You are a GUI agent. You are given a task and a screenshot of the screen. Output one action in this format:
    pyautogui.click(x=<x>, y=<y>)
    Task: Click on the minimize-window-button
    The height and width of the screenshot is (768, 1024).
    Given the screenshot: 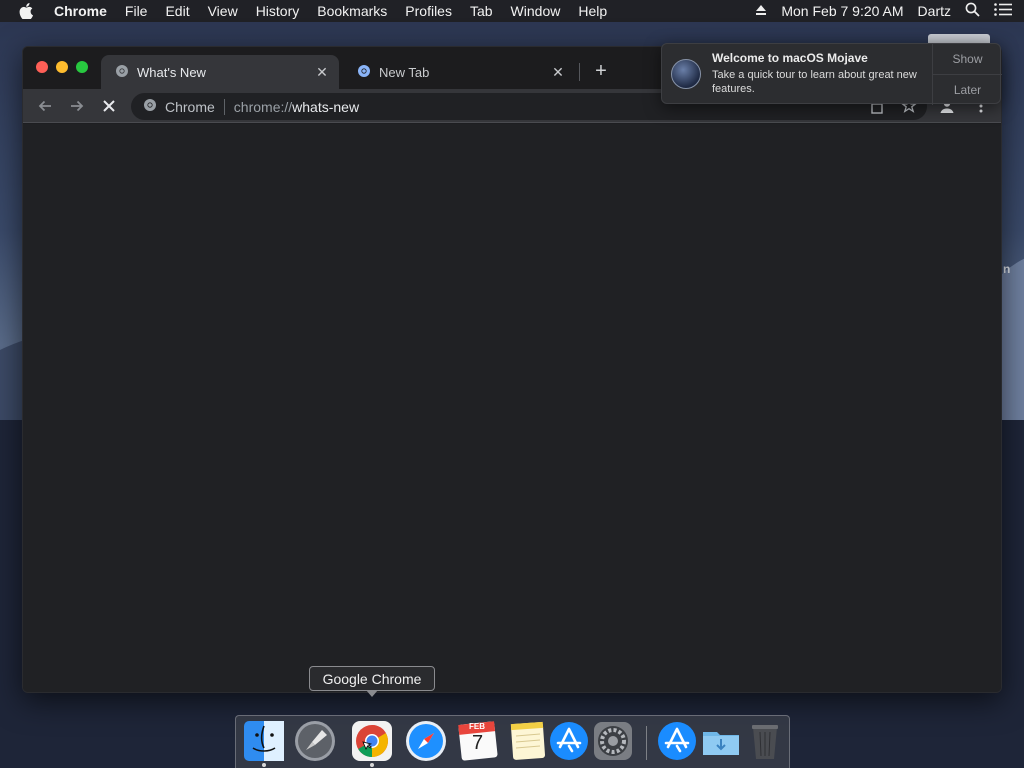 What is the action you would take?
    pyautogui.click(x=62, y=67)
    